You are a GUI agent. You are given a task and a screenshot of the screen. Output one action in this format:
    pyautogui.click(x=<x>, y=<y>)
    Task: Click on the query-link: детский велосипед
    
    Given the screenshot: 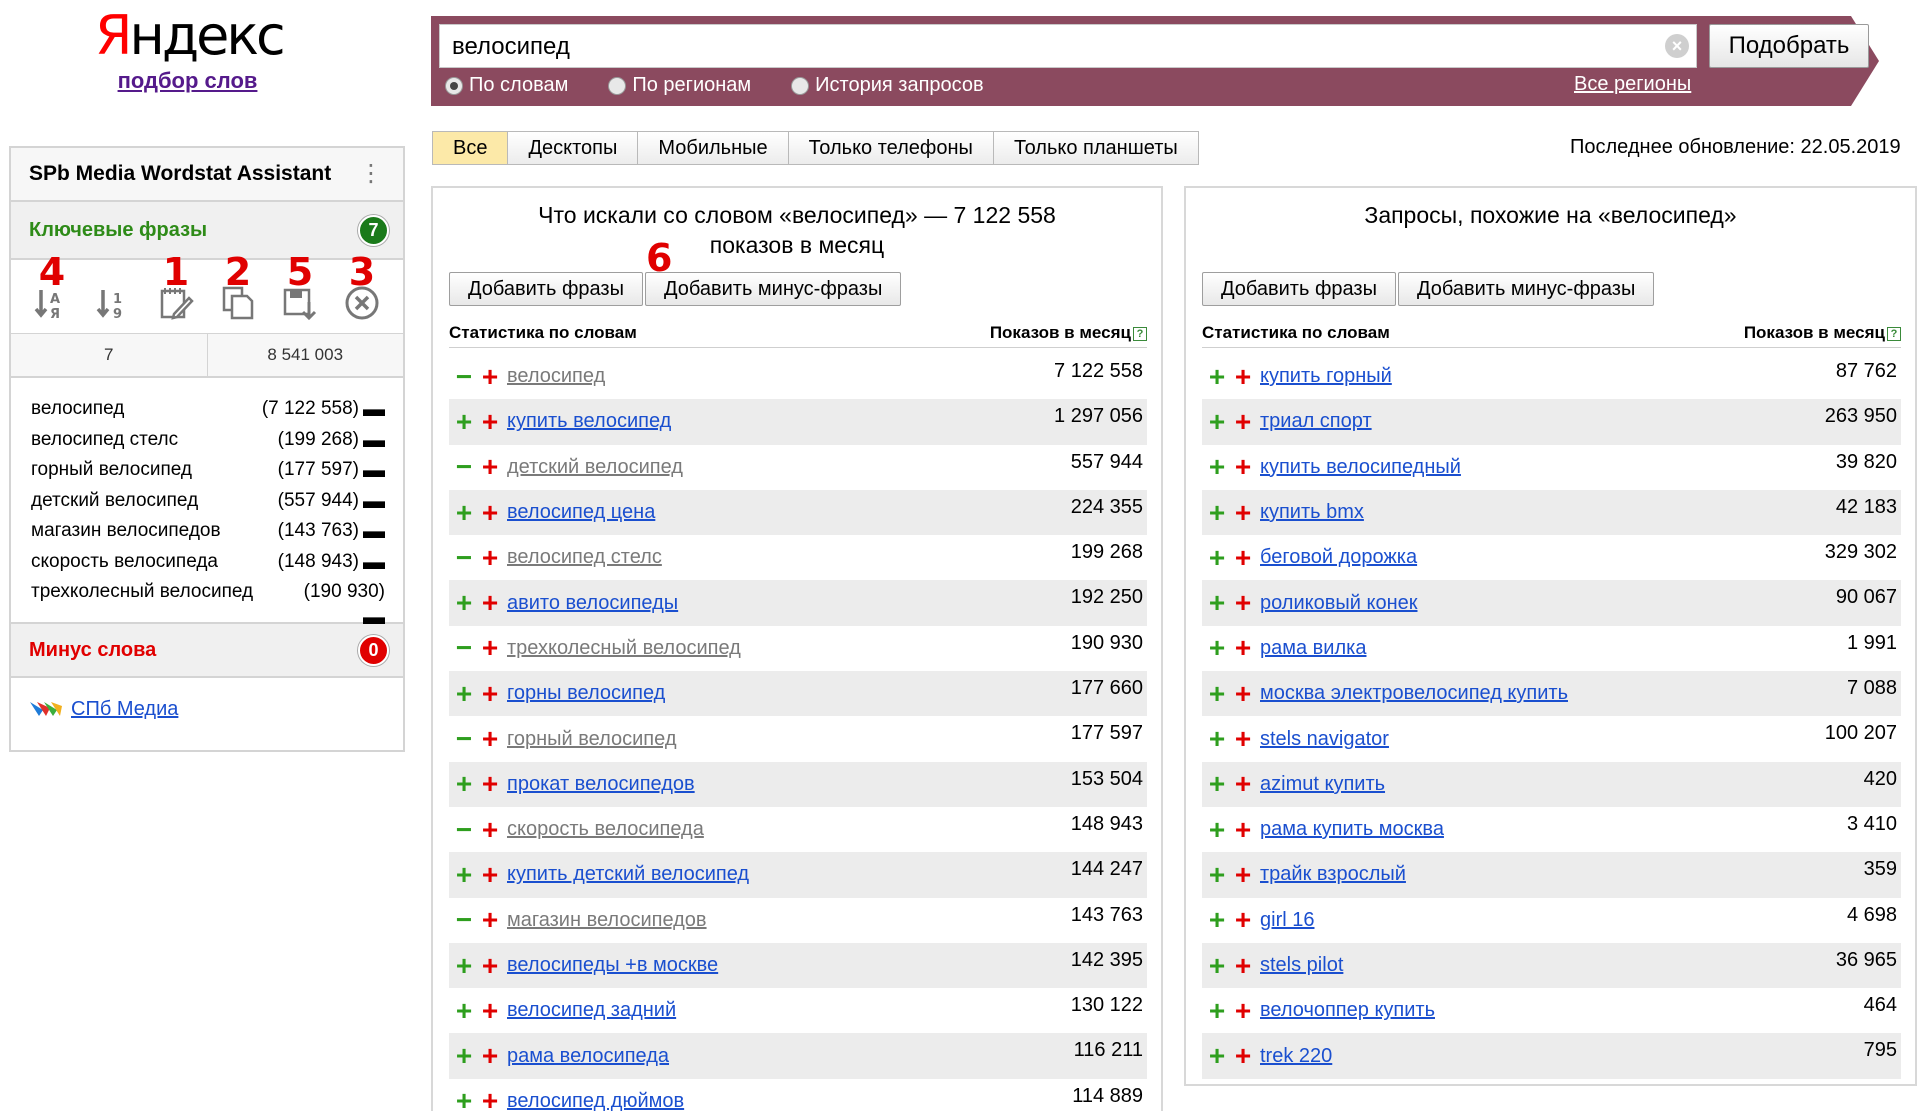 What is the action you would take?
    pyautogui.click(x=789, y=467)
    